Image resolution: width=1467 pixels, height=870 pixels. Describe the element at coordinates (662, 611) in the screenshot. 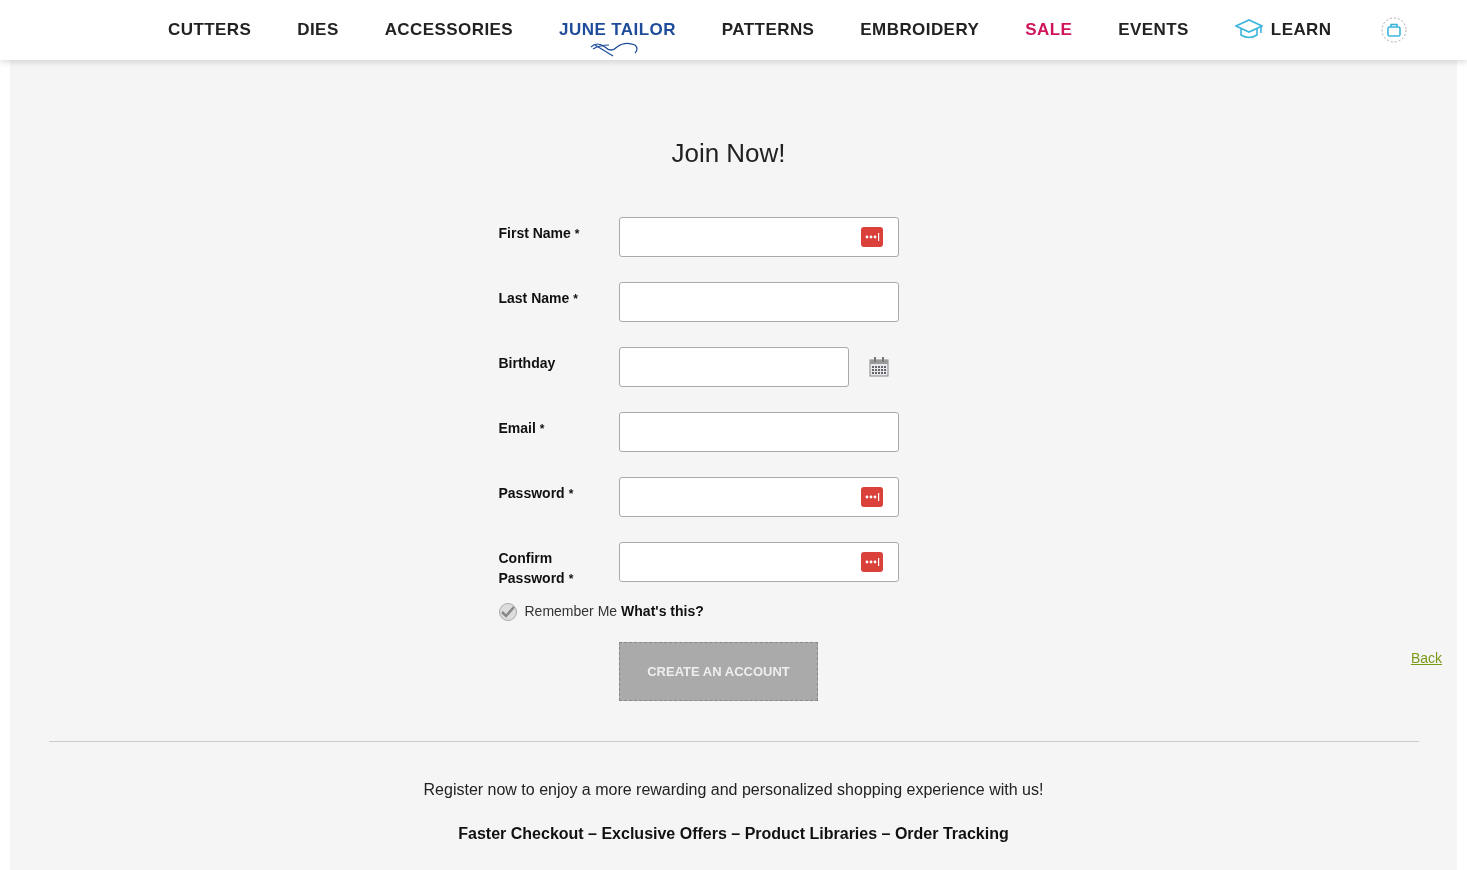

I see `whats-this-link: What's this?` at that location.